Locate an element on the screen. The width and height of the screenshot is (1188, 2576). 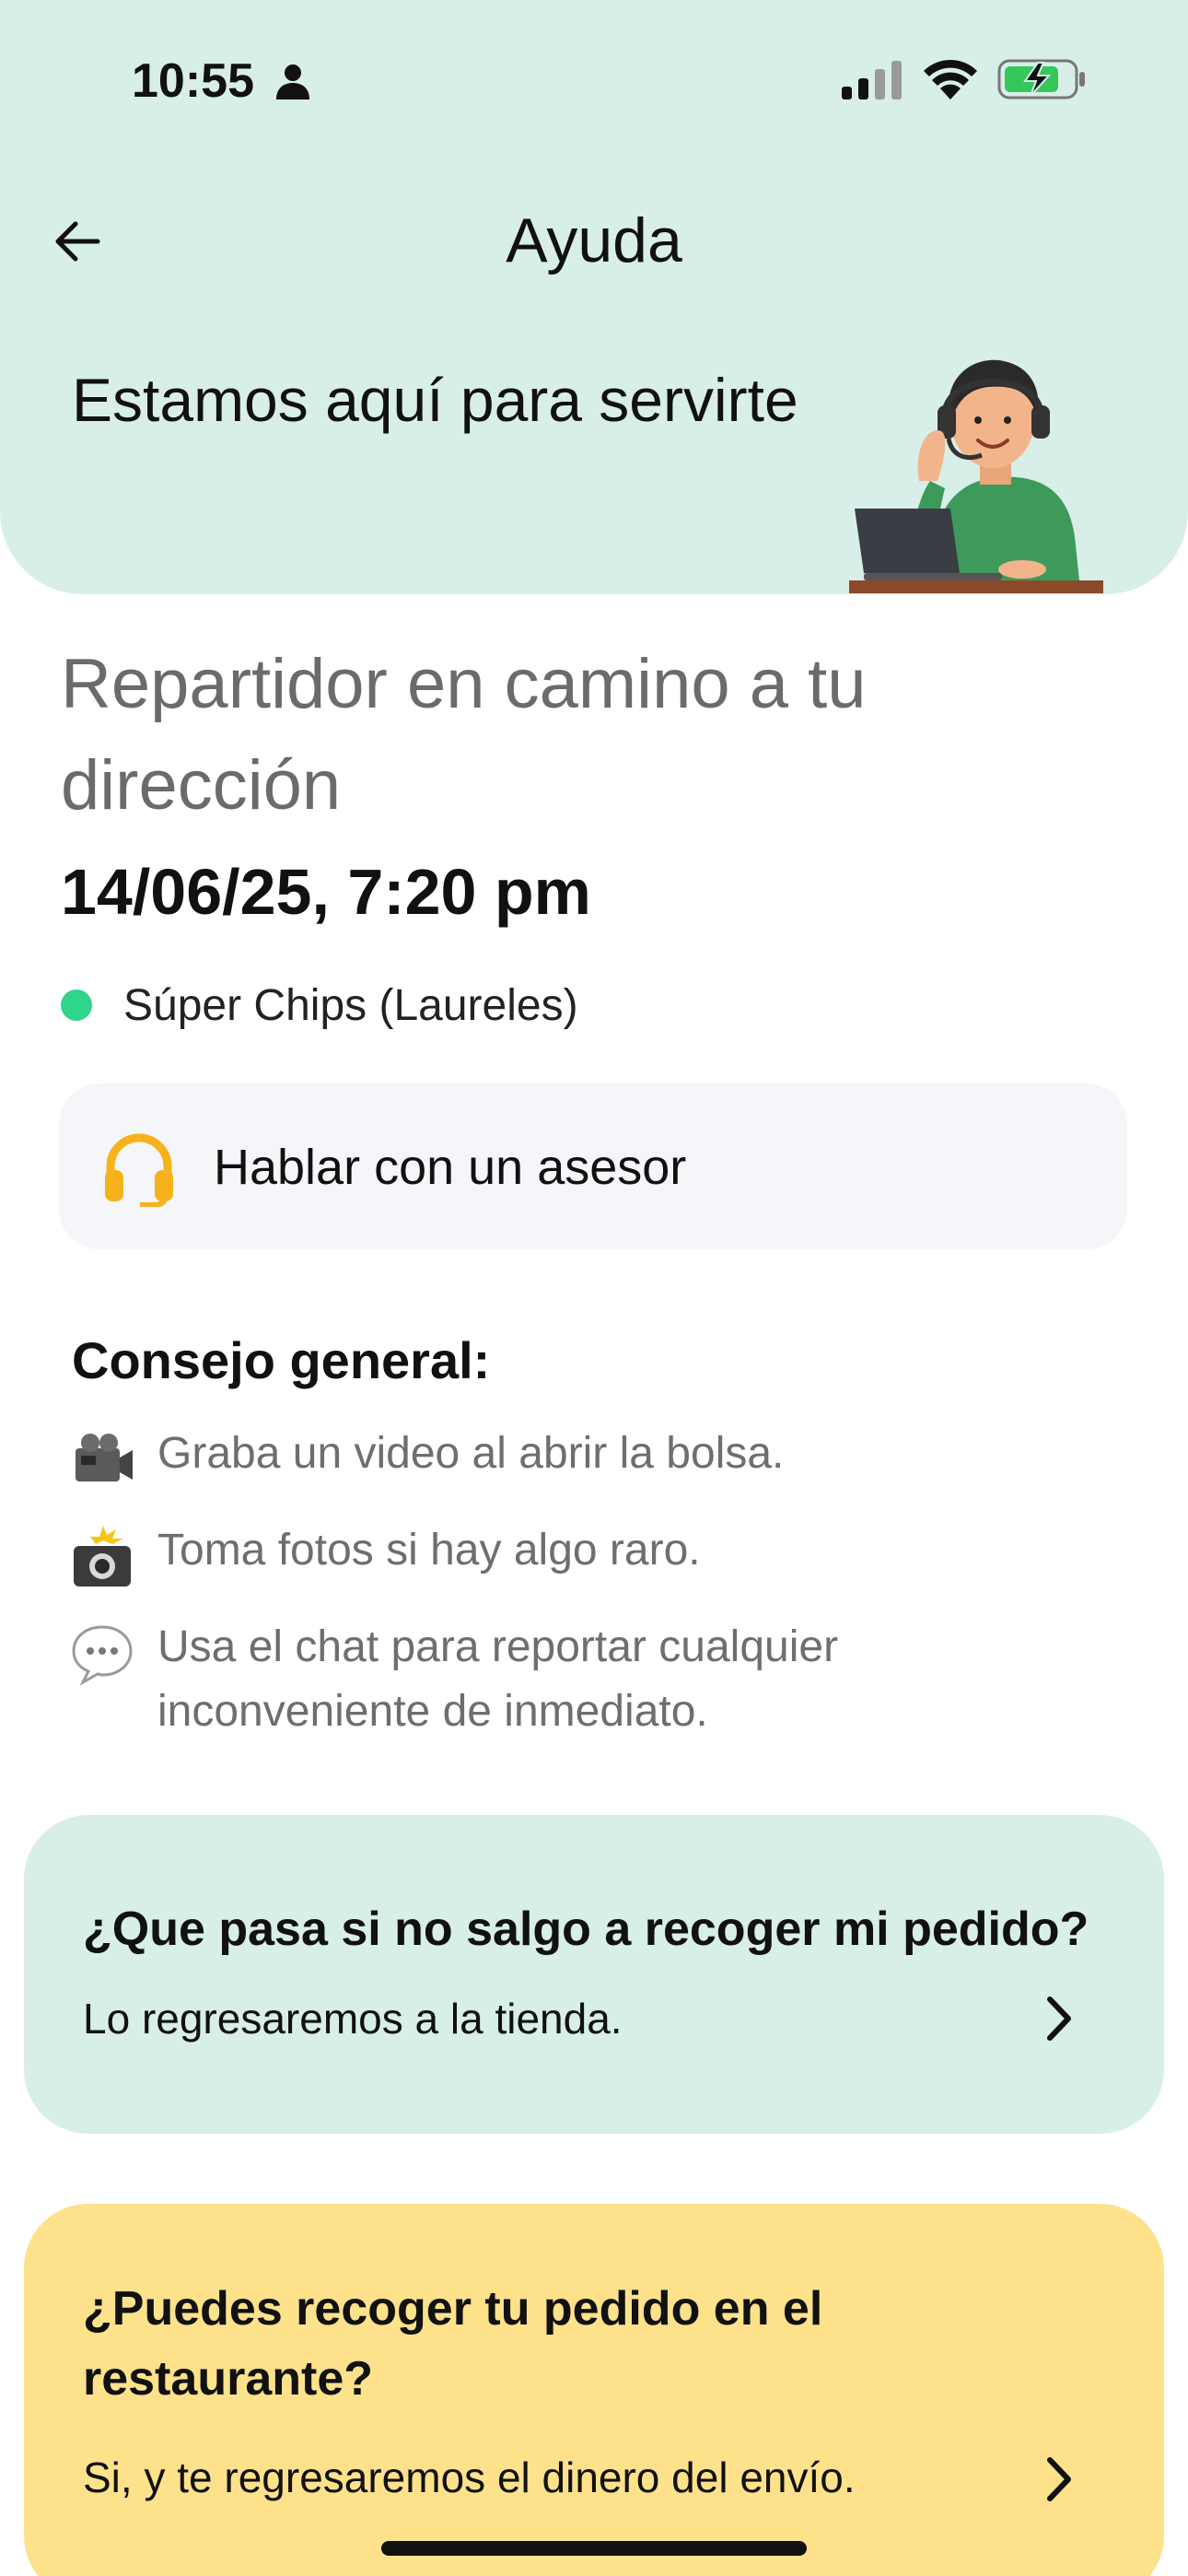
order-date: 14/06/25, 7:20 pm is located at coordinates (326, 892).